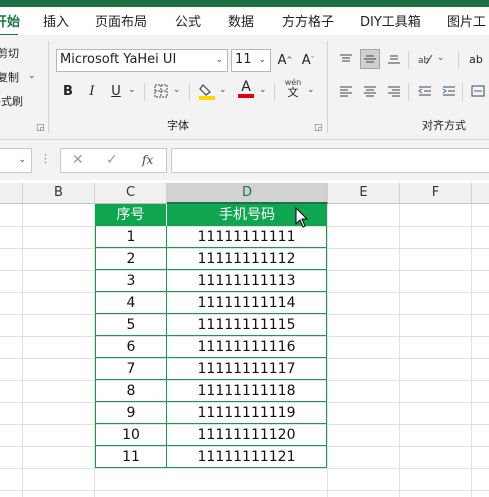 This screenshot has height=497, width=489. What do you see at coordinates (11, 101) in the screenshot?
I see `format-painter-button: 格式刷` at bounding box center [11, 101].